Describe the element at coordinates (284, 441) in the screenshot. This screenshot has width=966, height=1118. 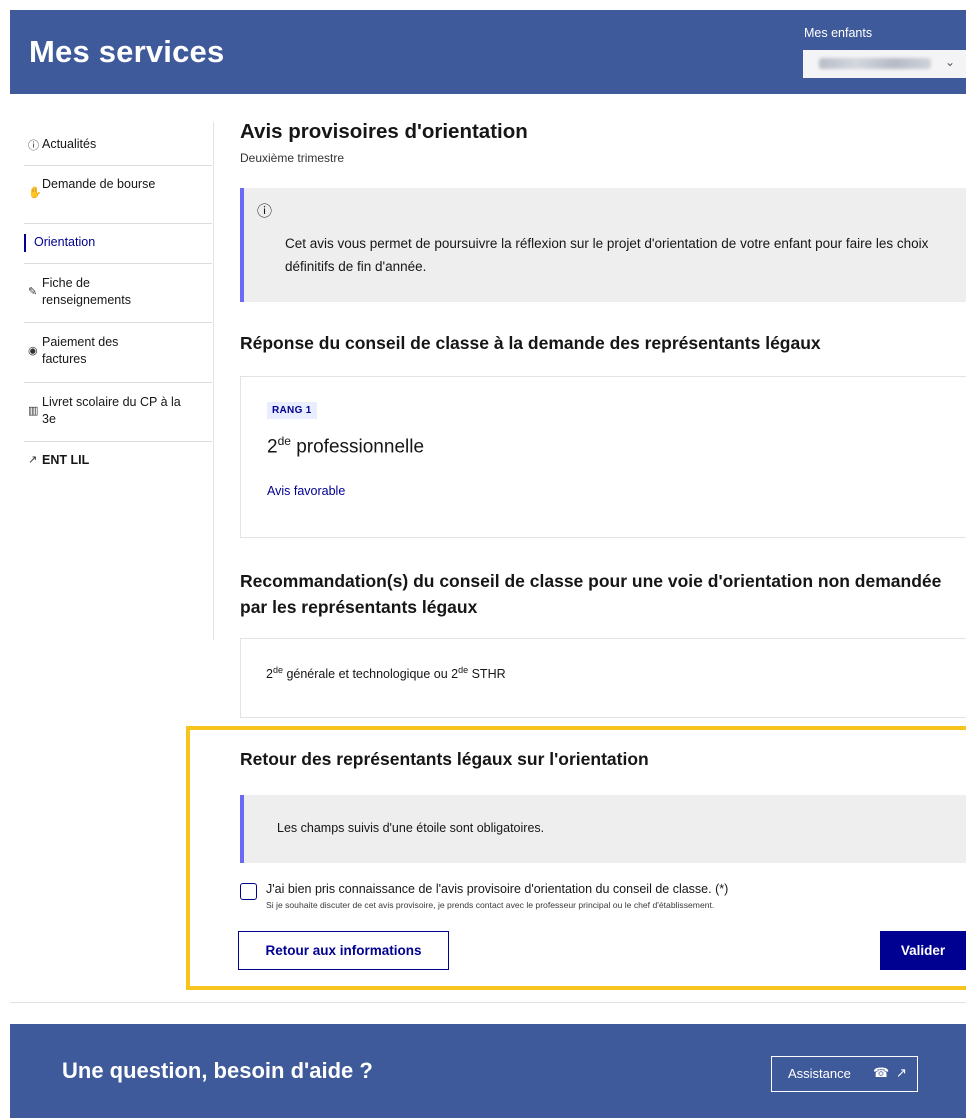
I see `choice-sup: de` at that location.